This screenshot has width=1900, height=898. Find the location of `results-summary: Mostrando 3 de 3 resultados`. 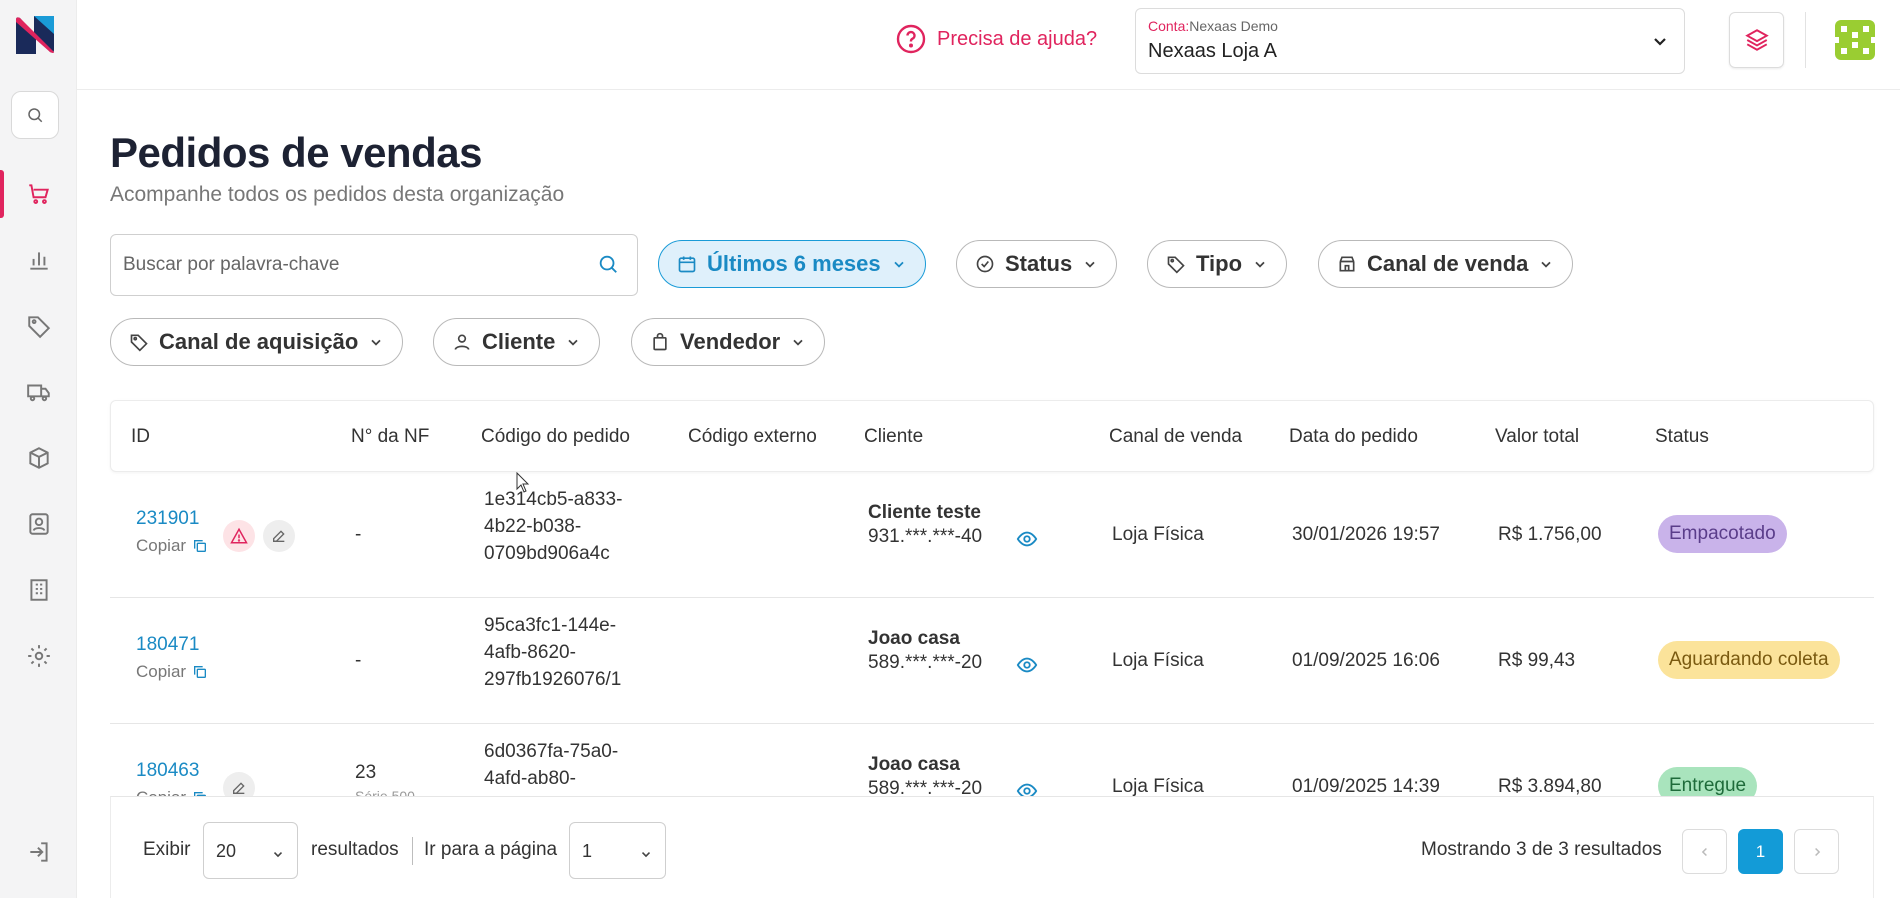

results-summary: Mostrando 3 de 3 resultados is located at coordinates (1541, 849).